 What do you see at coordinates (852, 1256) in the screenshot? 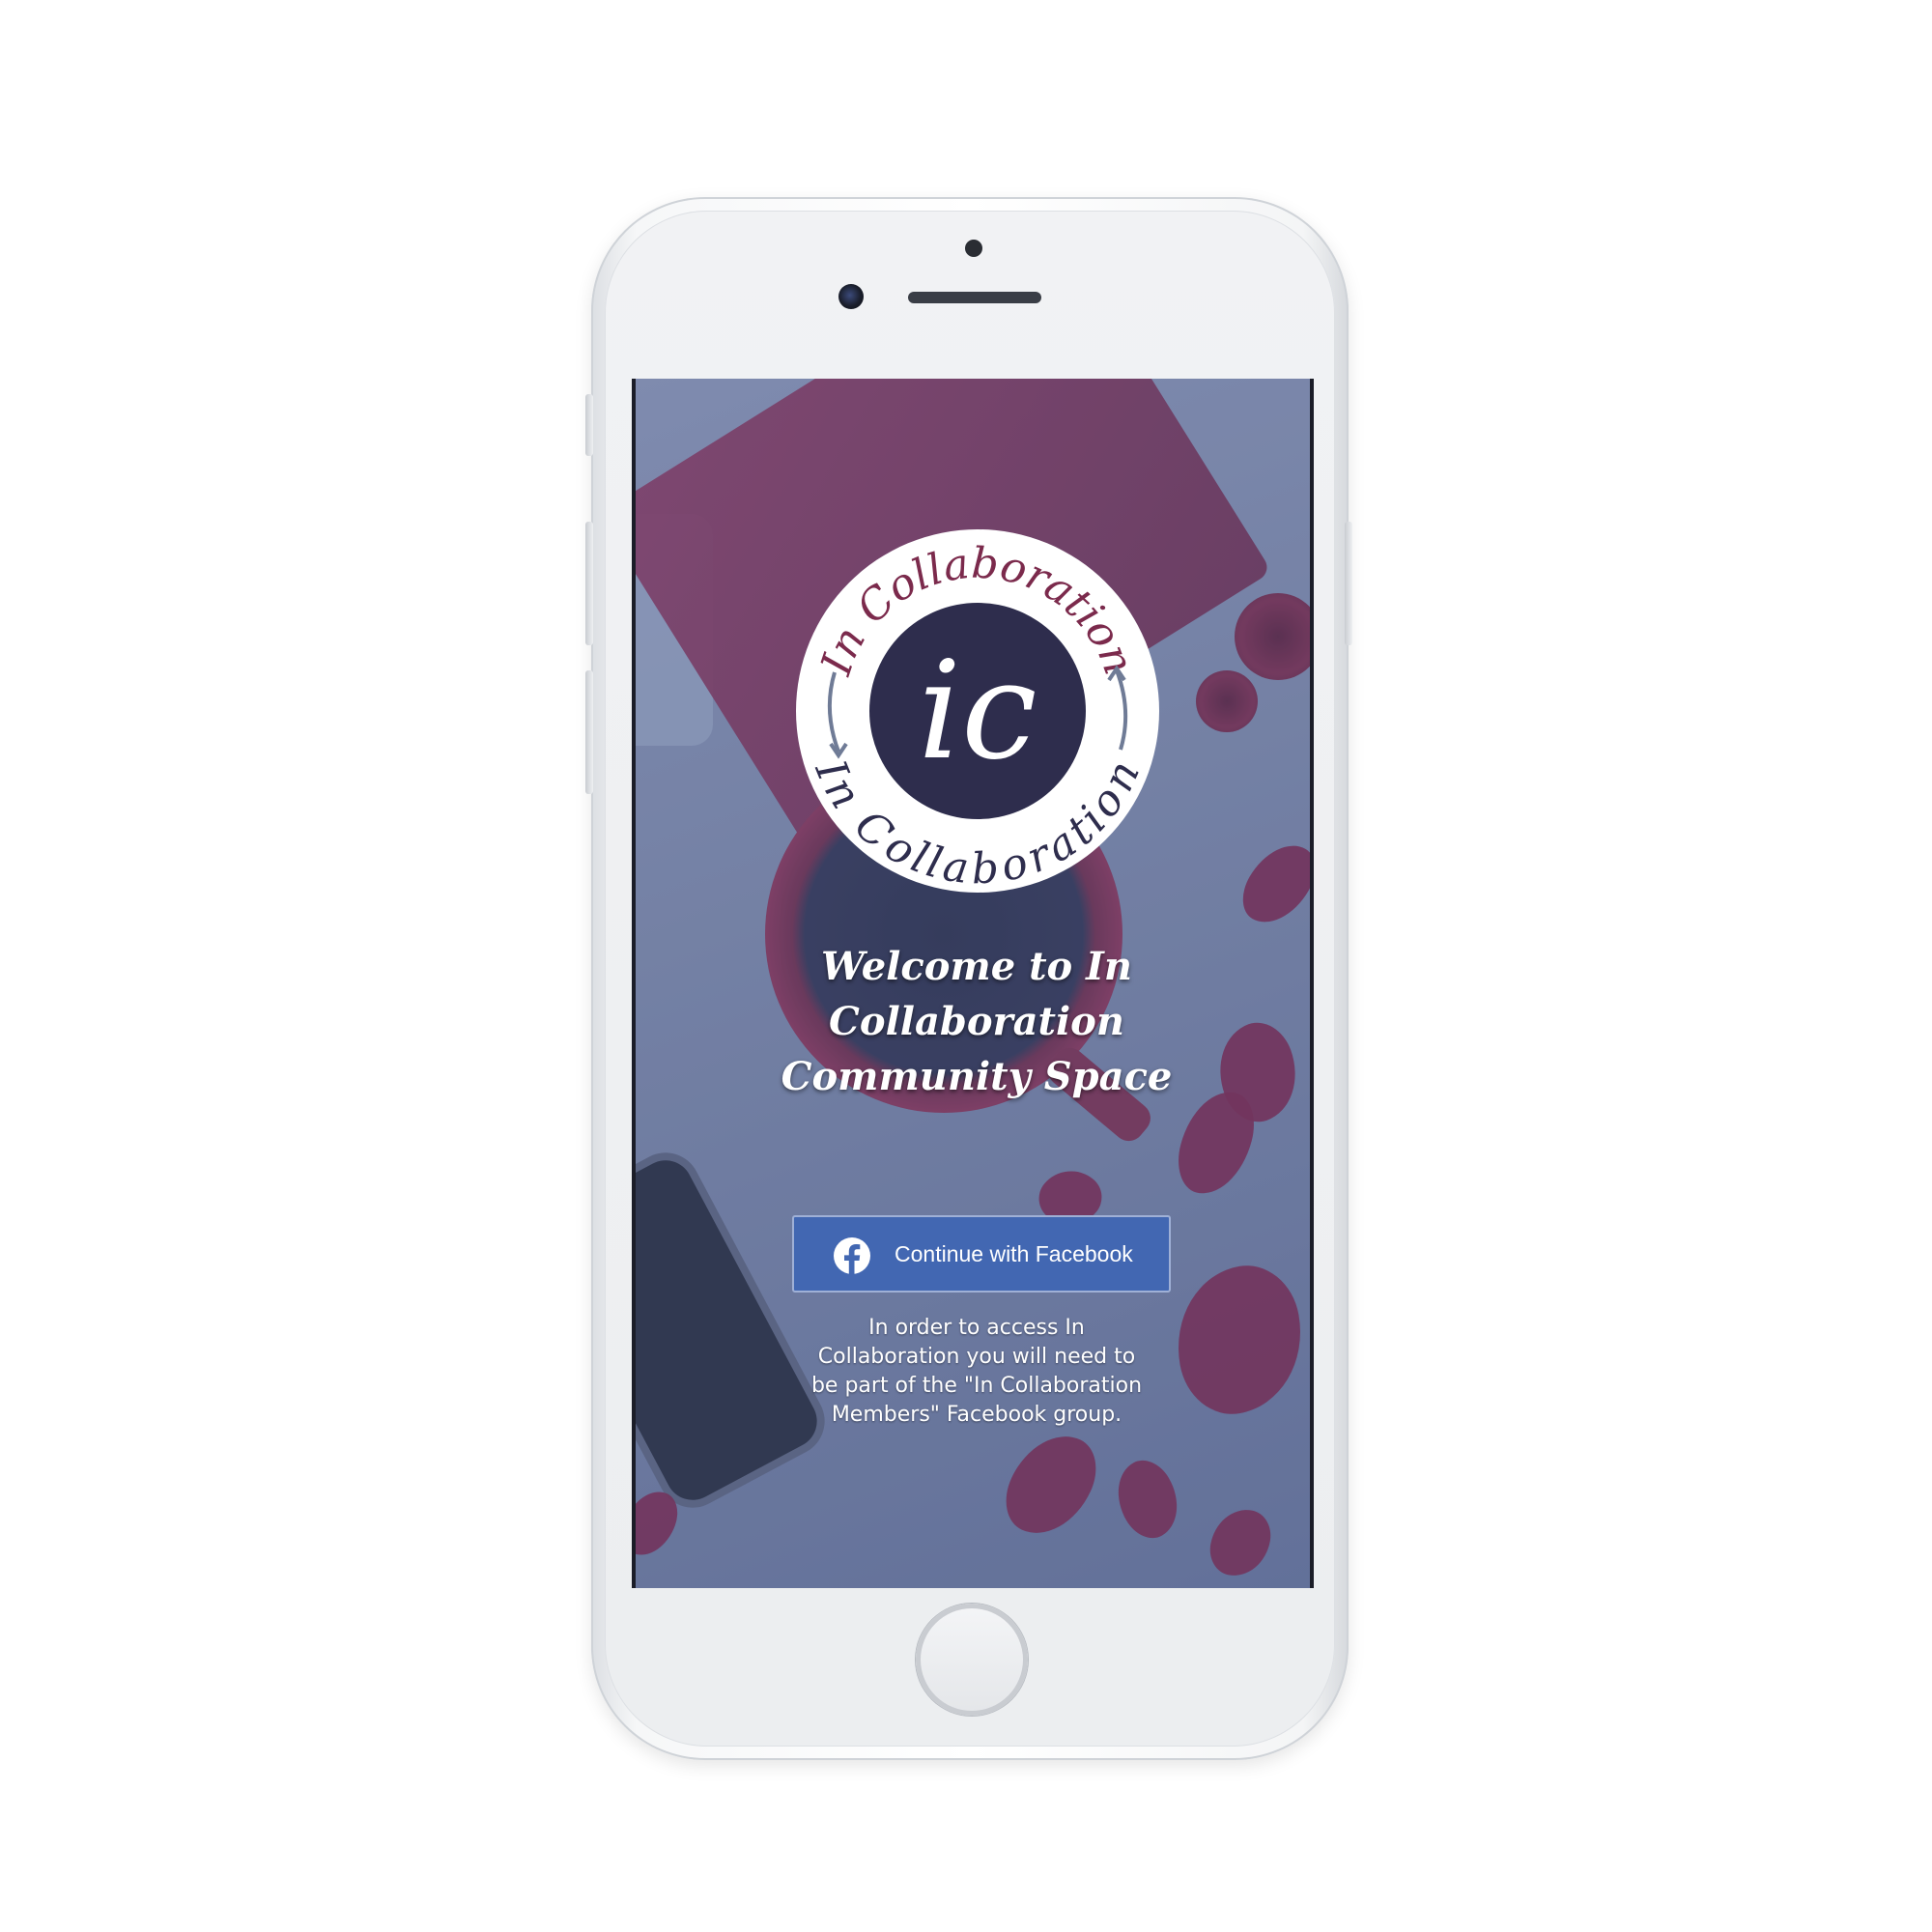
I see `facebook-icon` at bounding box center [852, 1256].